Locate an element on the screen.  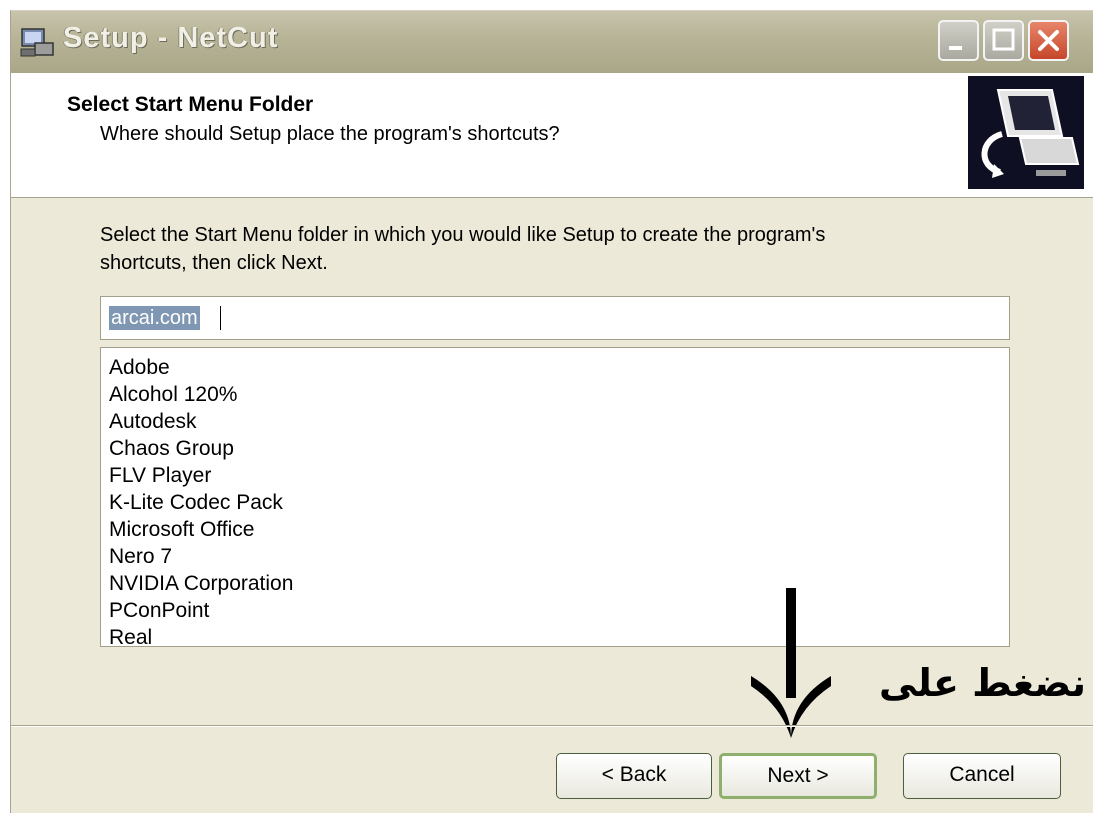
page-title: Select Start Menu Folder is located at coordinates (190, 104).